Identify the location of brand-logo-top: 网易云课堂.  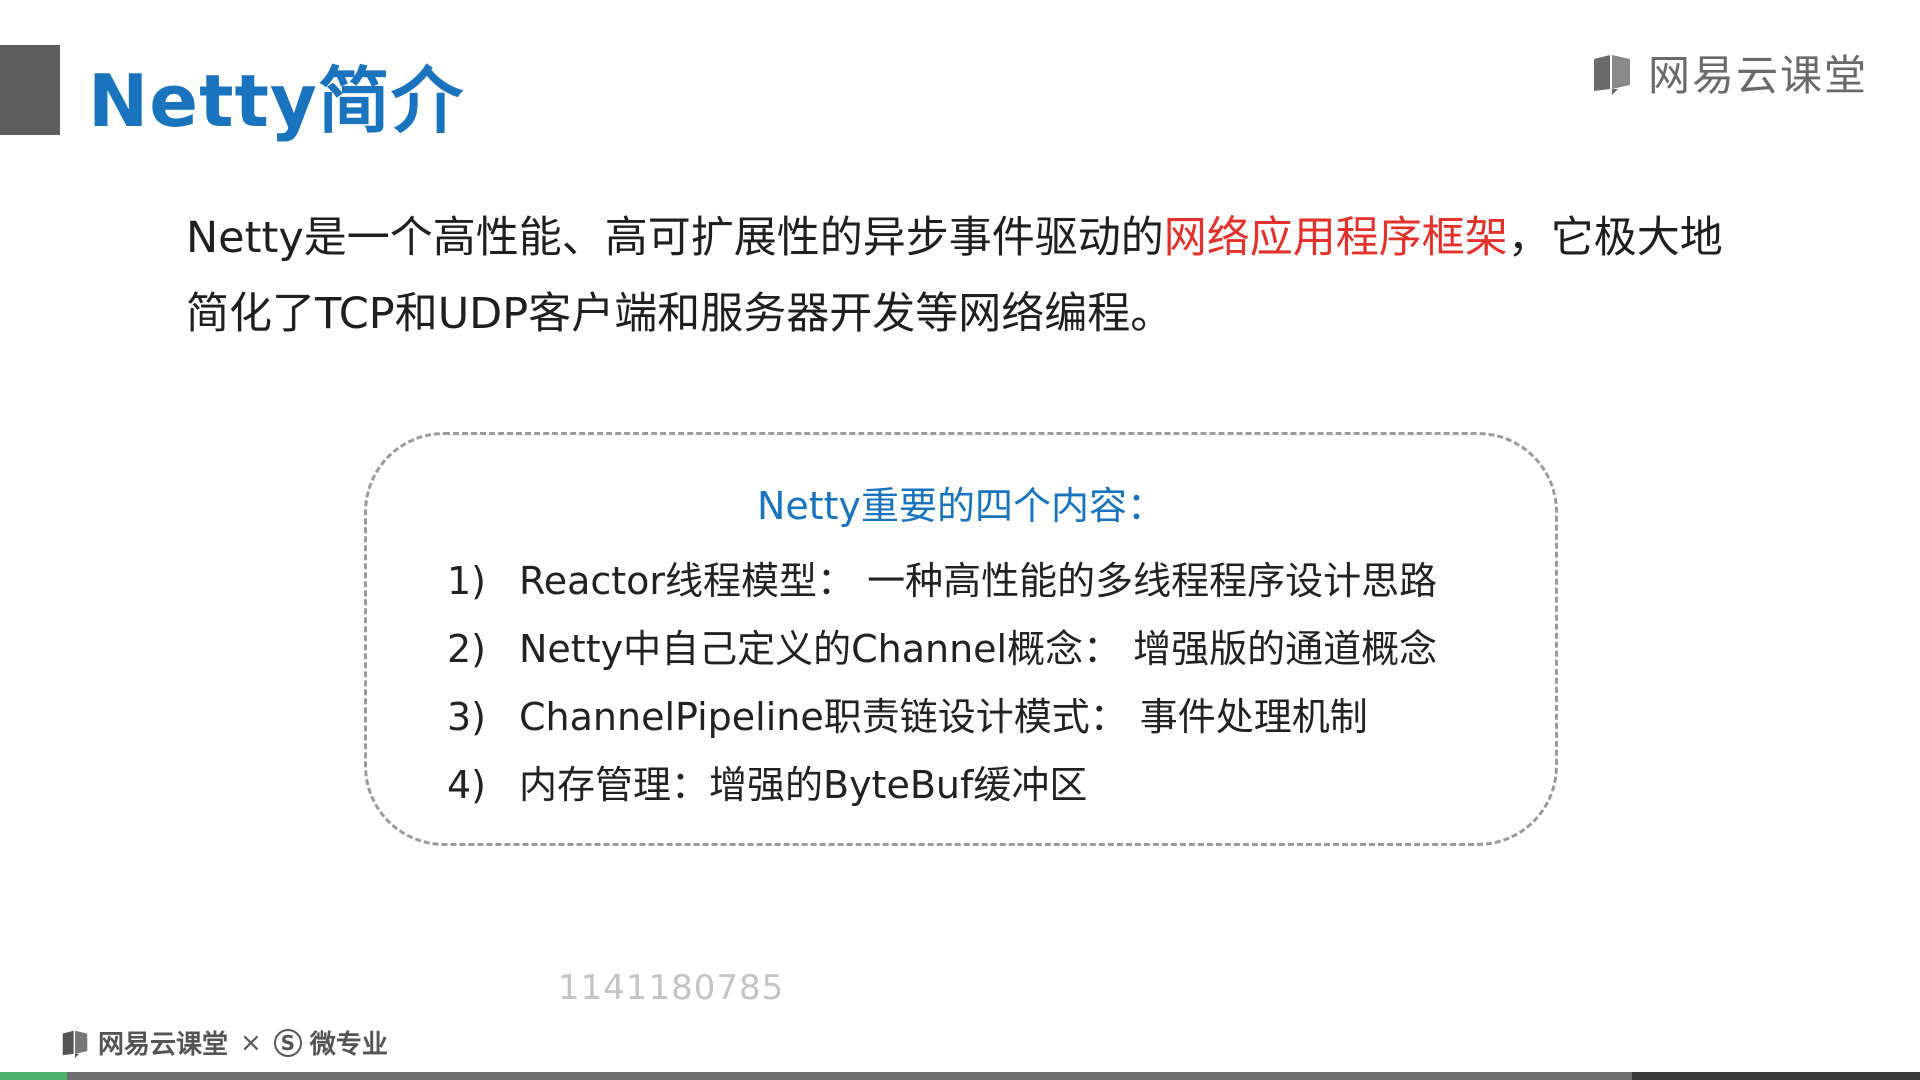
(1729, 72).